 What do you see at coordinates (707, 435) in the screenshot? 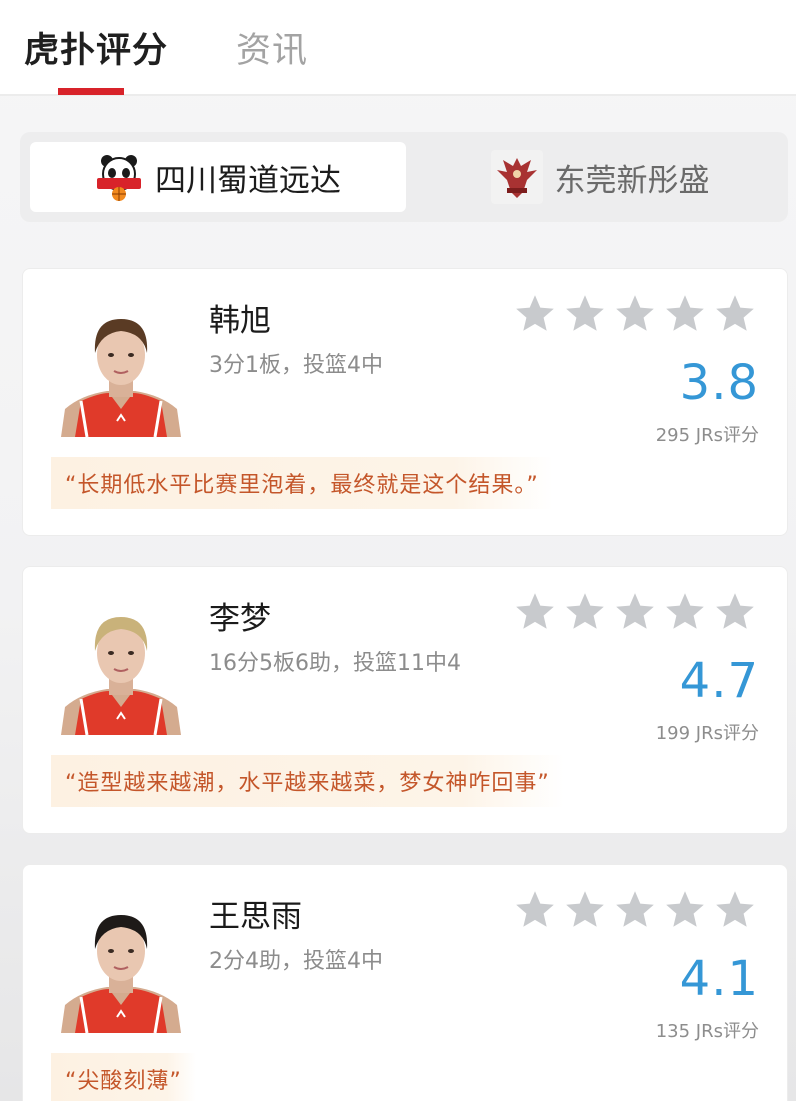
I see `rating-count: 295 JRs评分` at bounding box center [707, 435].